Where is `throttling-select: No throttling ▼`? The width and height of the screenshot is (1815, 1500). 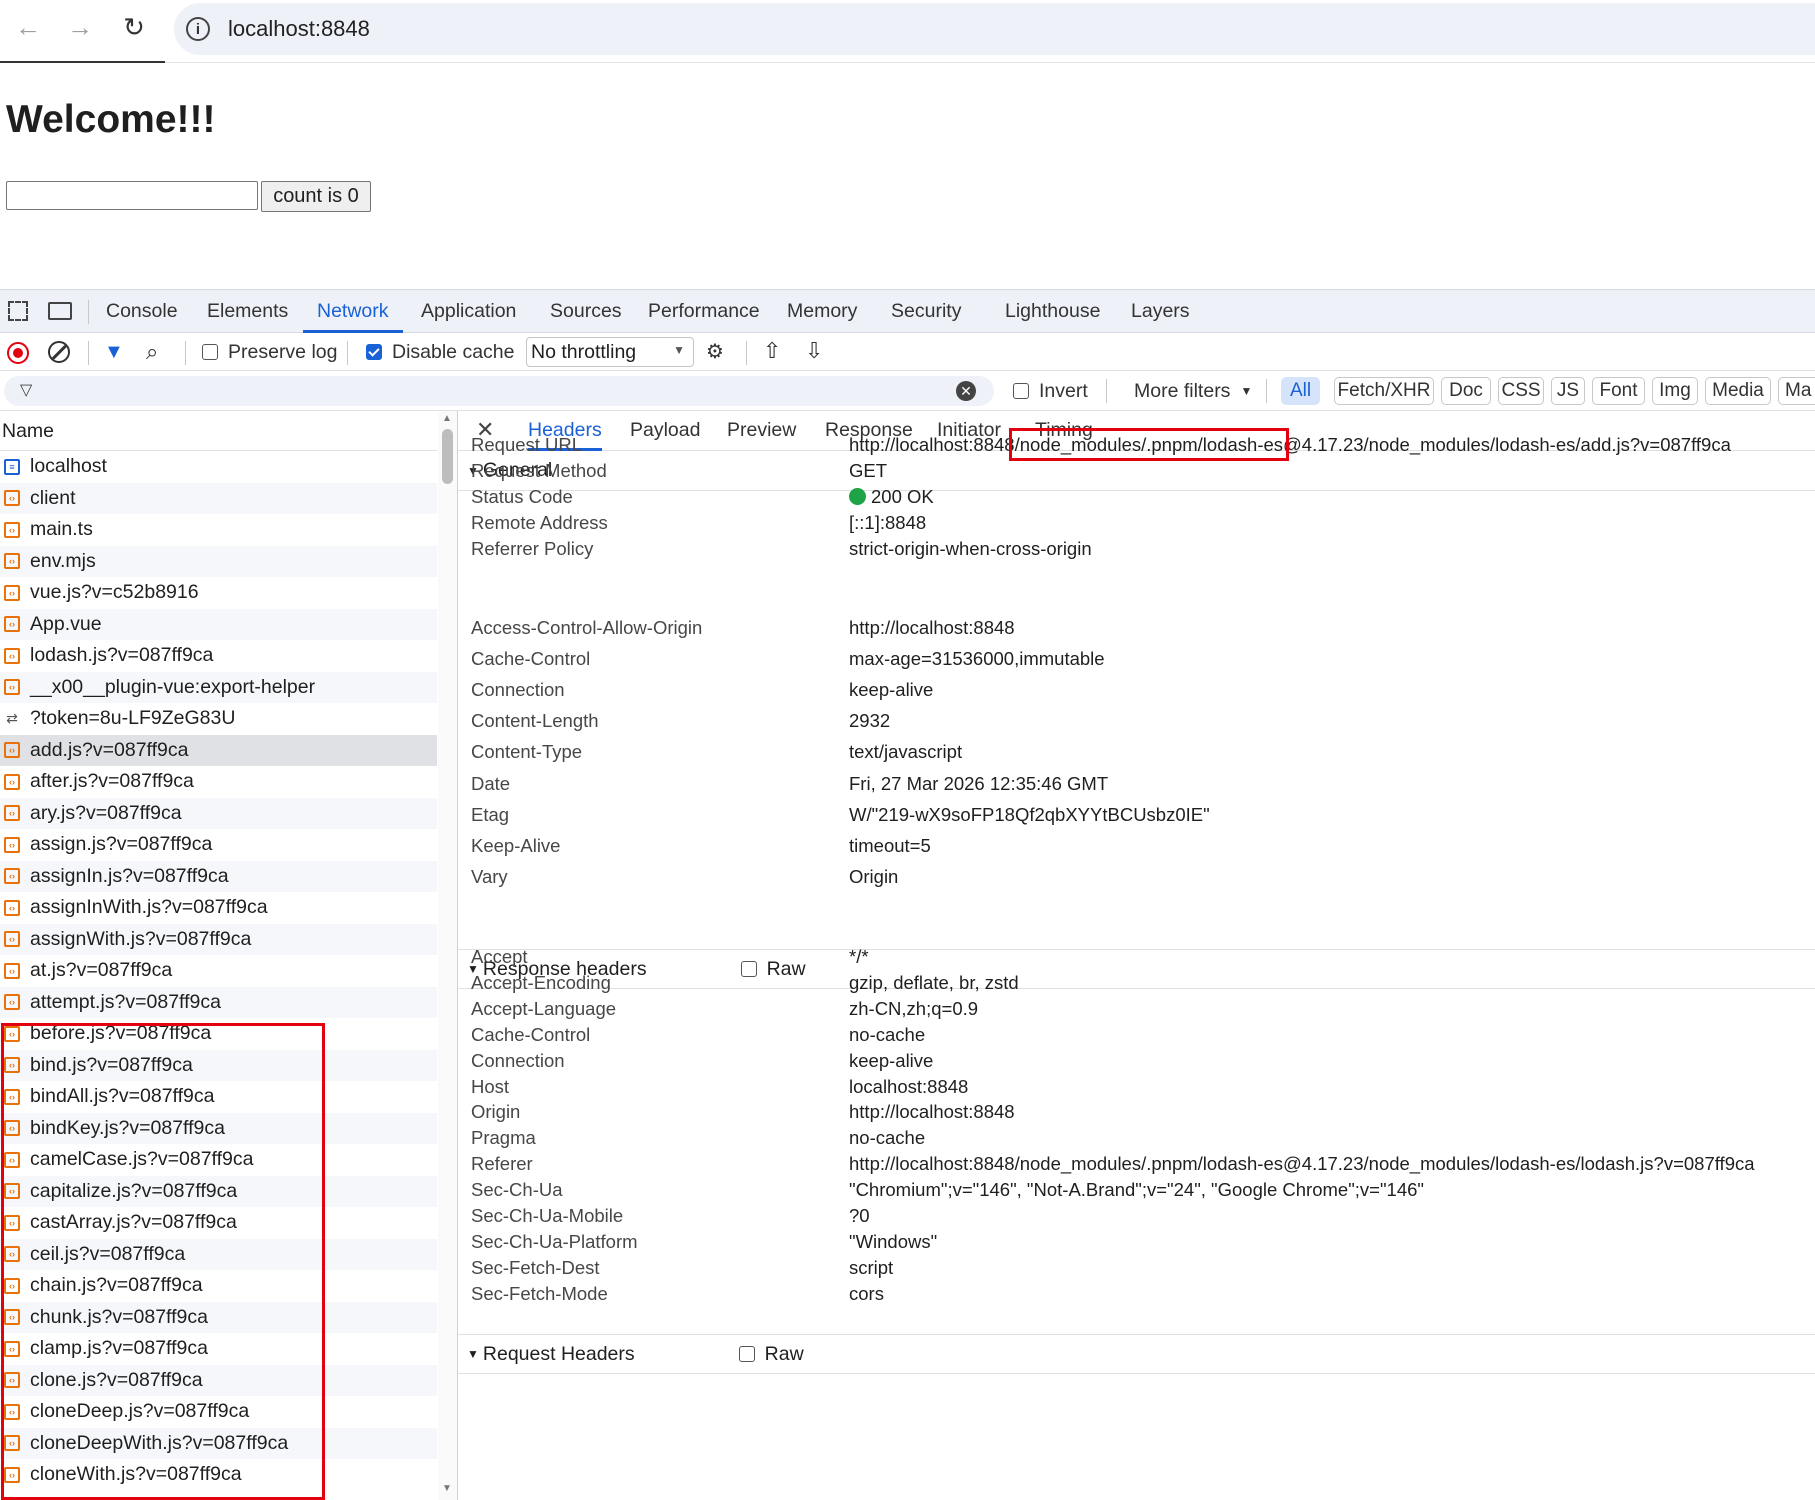 throttling-select: No throttling ▼ is located at coordinates (610, 352).